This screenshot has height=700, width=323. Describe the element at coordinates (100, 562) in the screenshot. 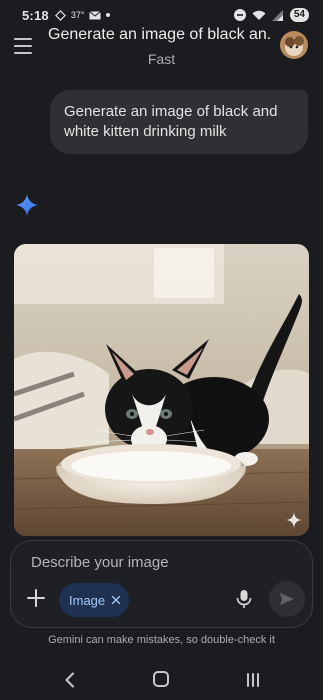

I see `prompt-input: Describe your image` at that location.